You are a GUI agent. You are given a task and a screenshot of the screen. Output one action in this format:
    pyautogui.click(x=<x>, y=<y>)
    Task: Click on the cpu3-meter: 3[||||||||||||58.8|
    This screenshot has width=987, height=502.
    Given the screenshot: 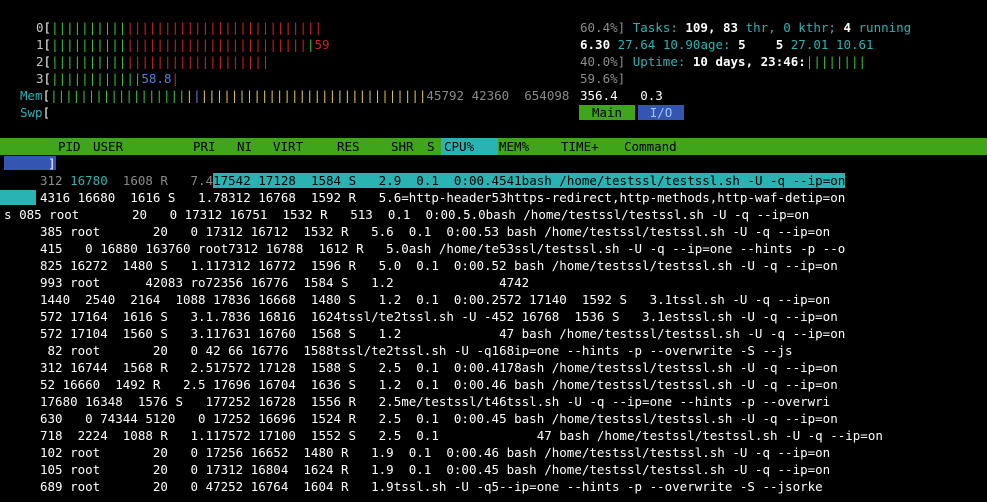 What is the action you would take?
    pyautogui.click(x=108, y=78)
    